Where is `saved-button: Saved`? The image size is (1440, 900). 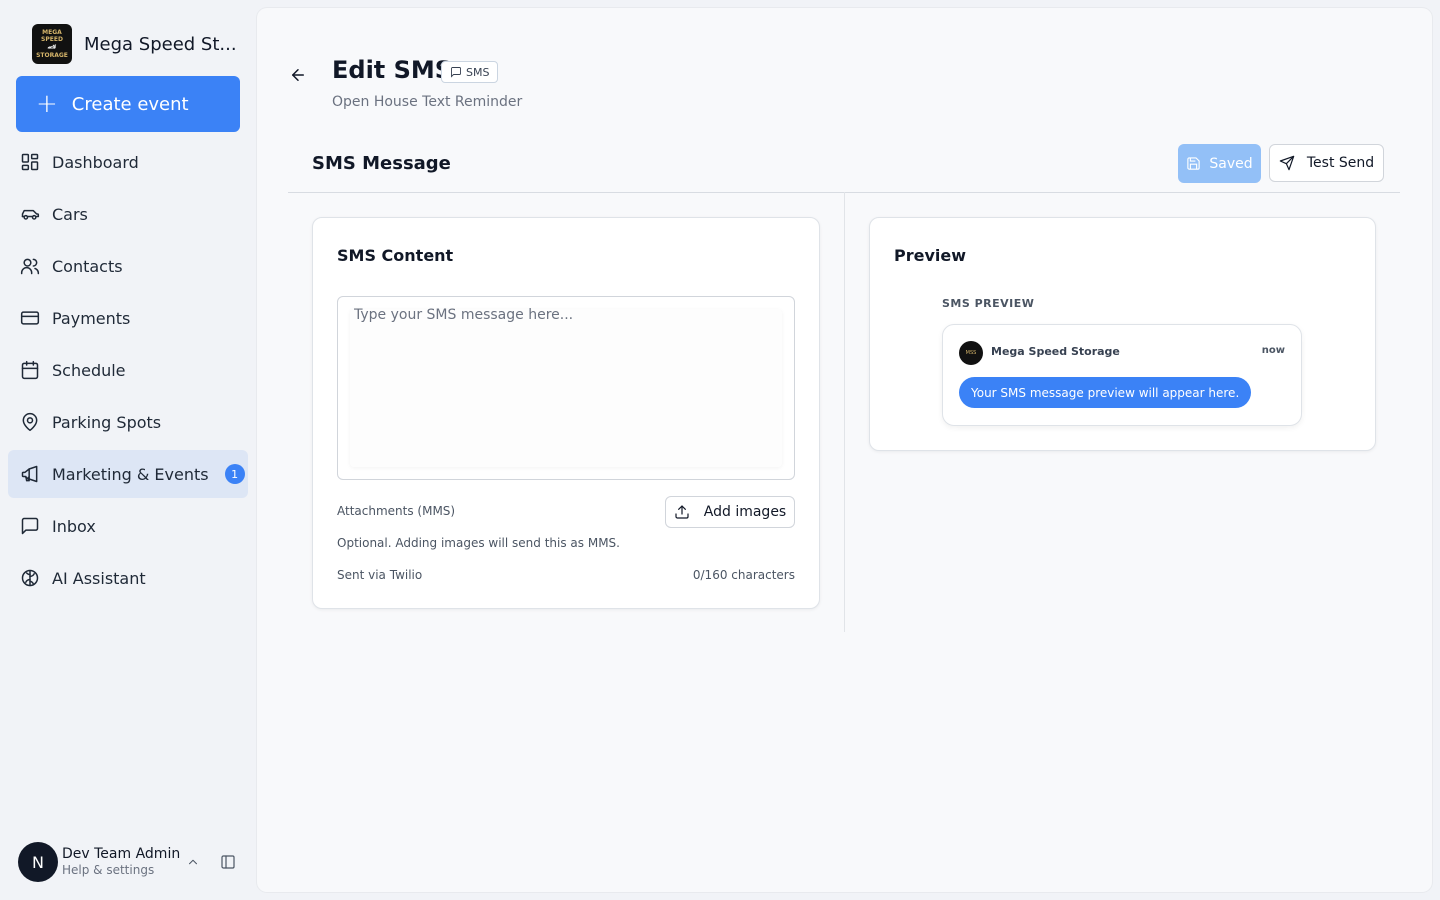
saved-button: Saved is located at coordinates (1219, 163).